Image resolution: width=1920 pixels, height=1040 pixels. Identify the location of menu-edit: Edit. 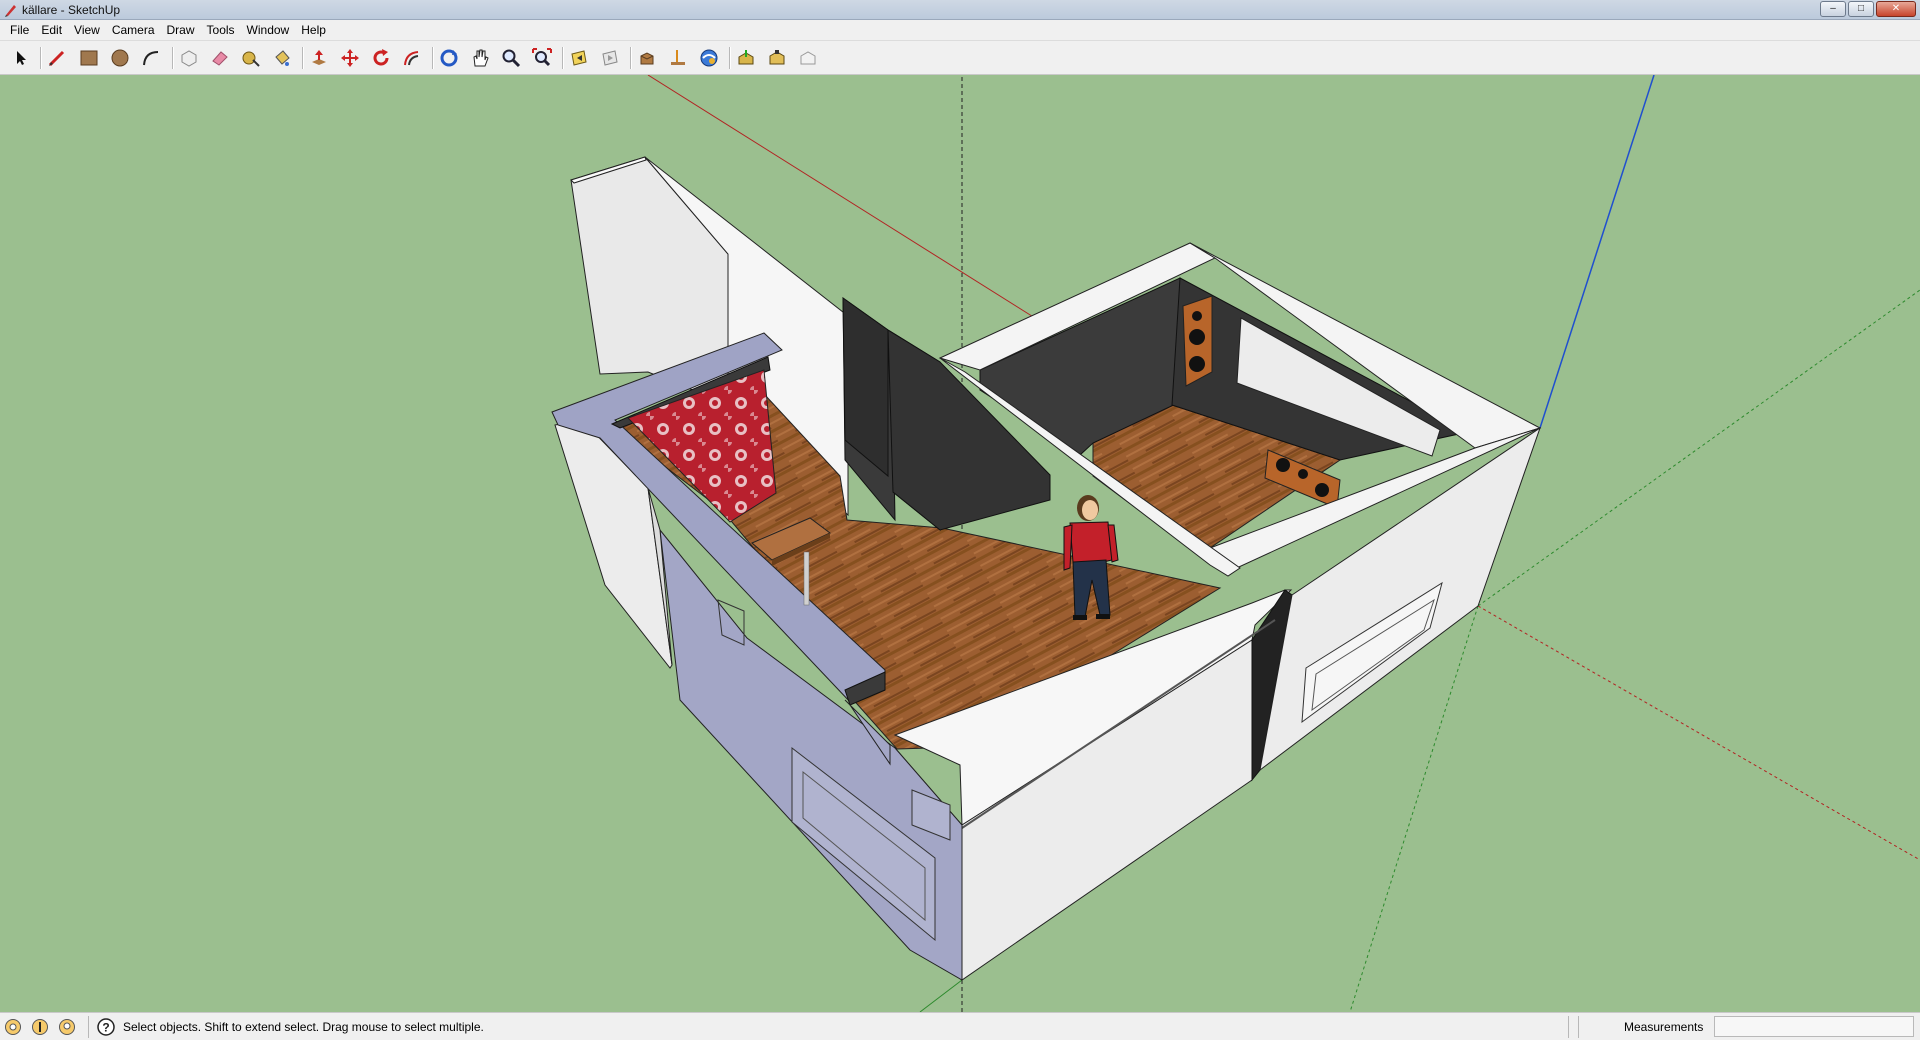
(51, 30).